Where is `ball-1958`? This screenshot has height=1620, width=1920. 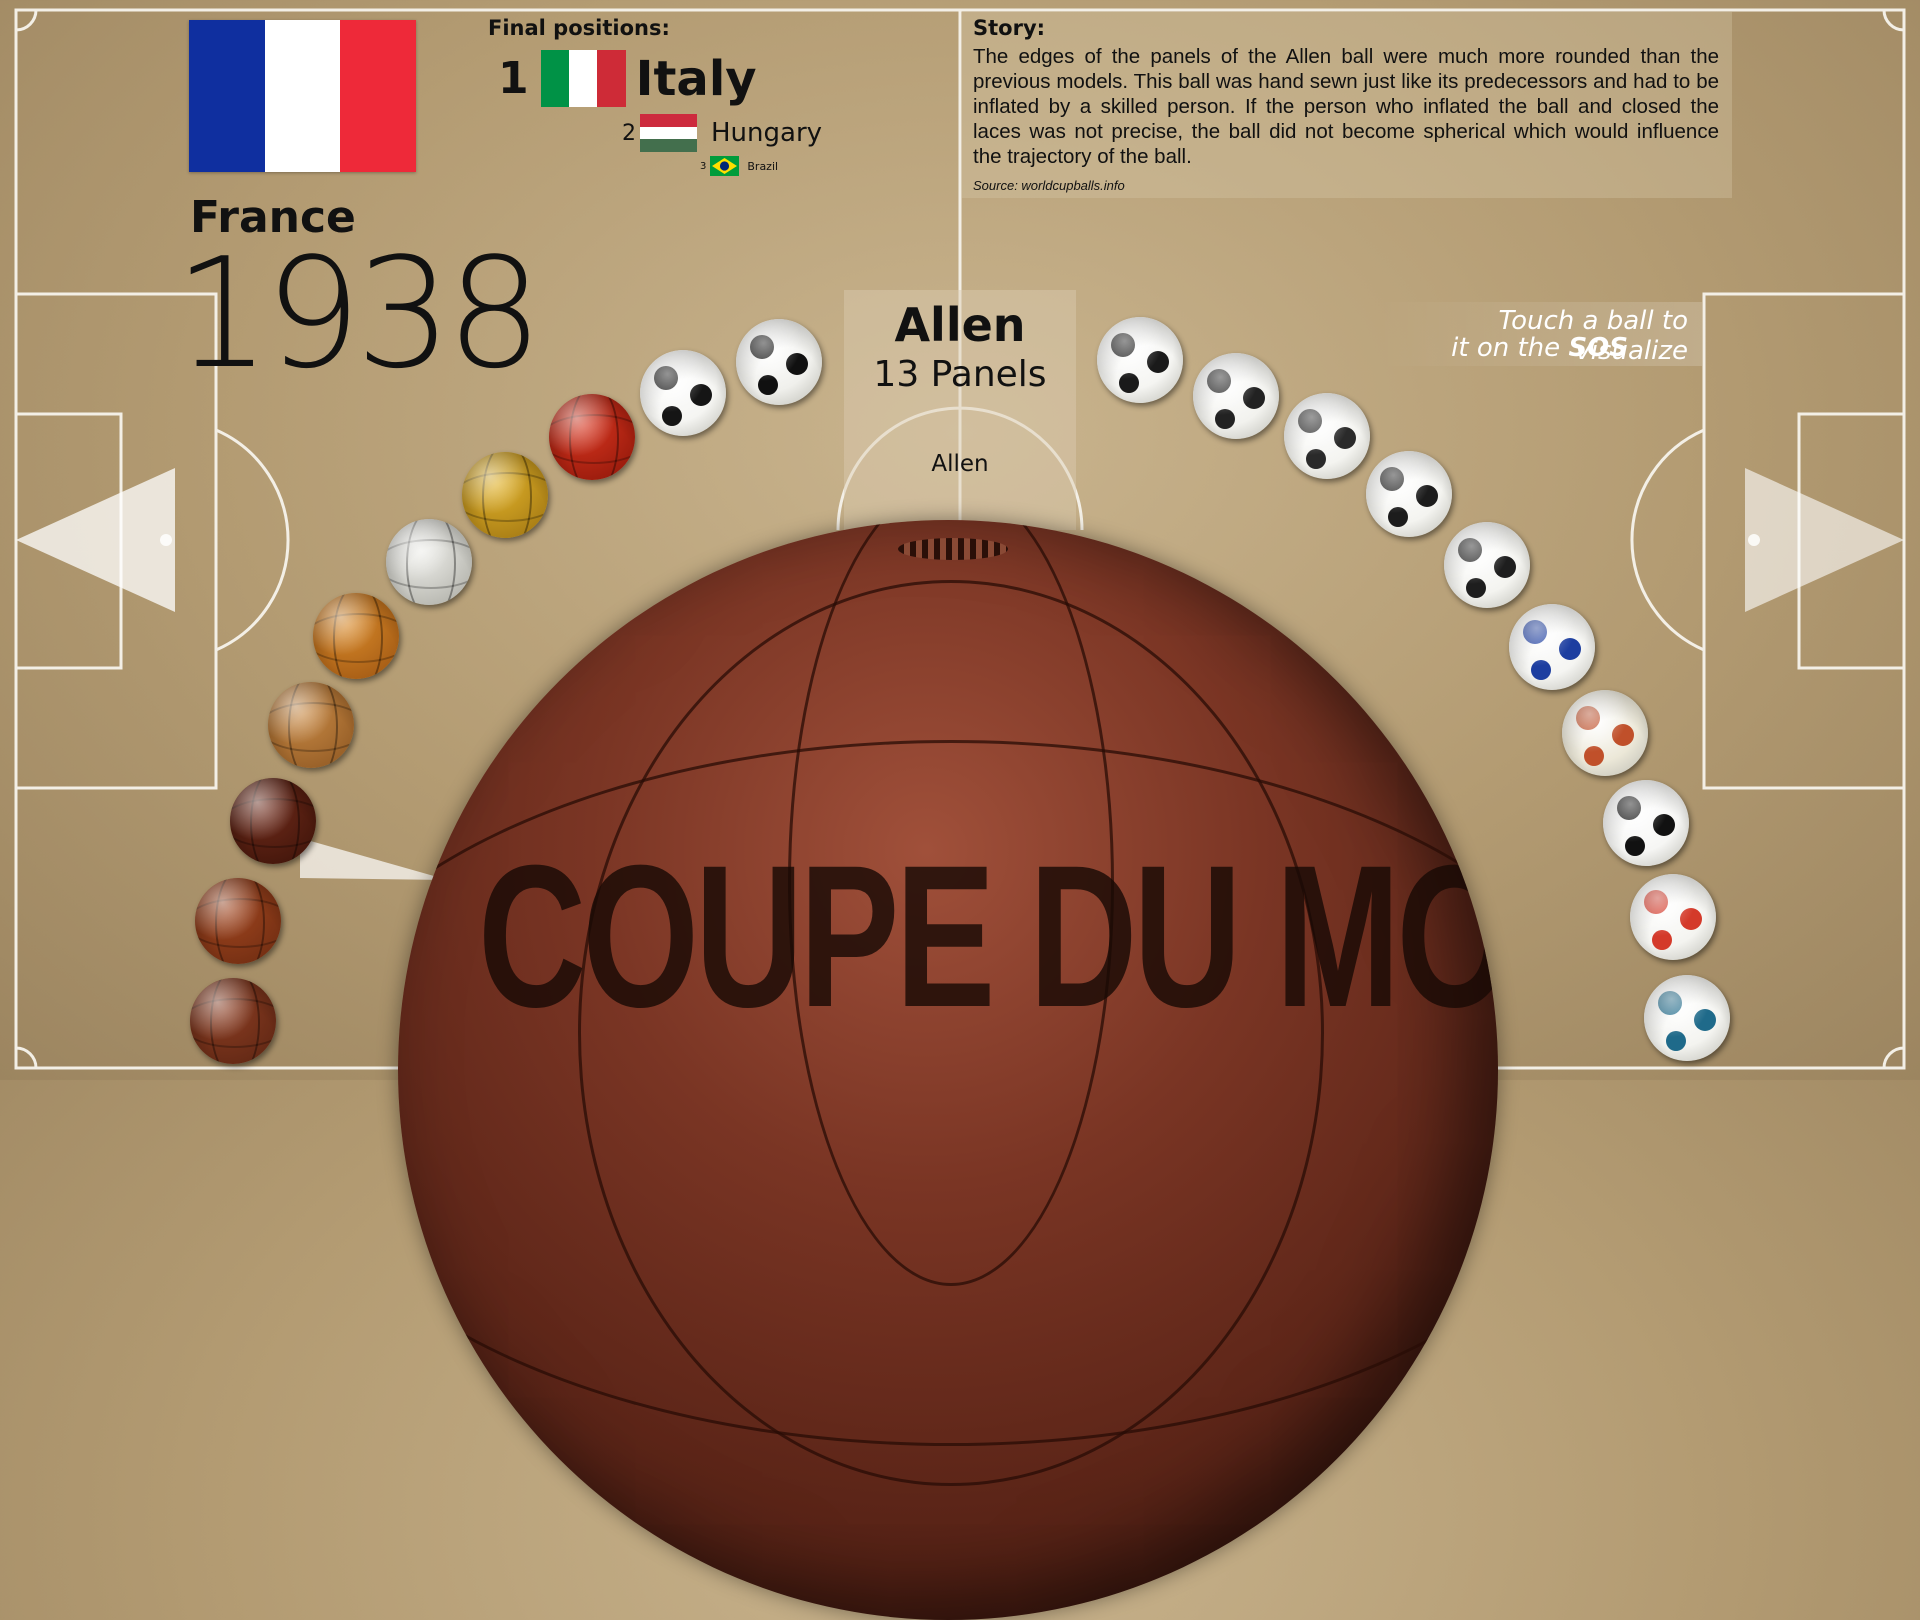 ball-1958 is located at coordinates (429, 562).